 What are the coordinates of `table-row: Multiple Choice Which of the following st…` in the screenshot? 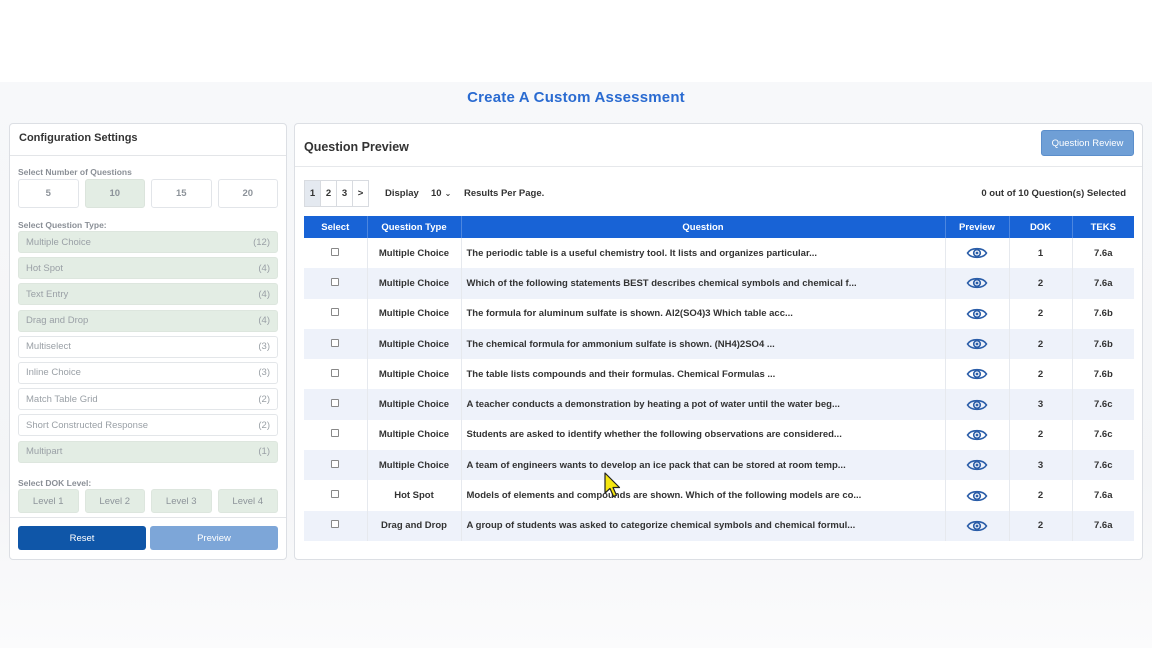 It's located at (719, 283).